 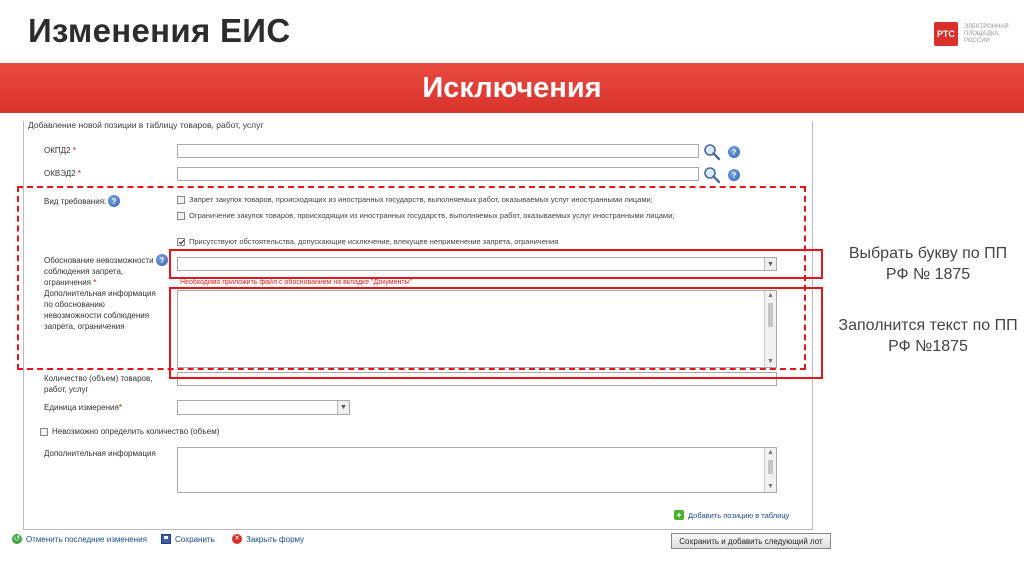 I want to click on quantity-label: Количество (объем) товаров, работ, услуг, so click(x=98, y=384).